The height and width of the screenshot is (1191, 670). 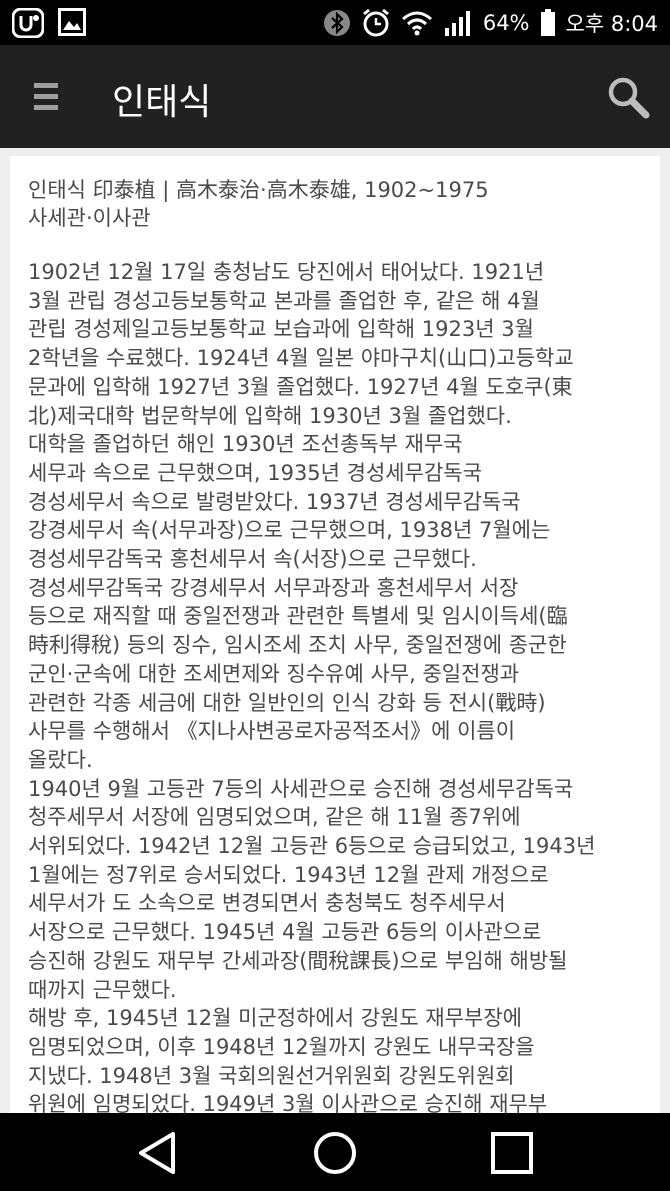 What do you see at coordinates (275, 1018) in the screenshot?
I see `article-line: 해방 후, 1945년 12월 미군정하에서 강원도 재무부장에` at bounding box center [275, 1018].